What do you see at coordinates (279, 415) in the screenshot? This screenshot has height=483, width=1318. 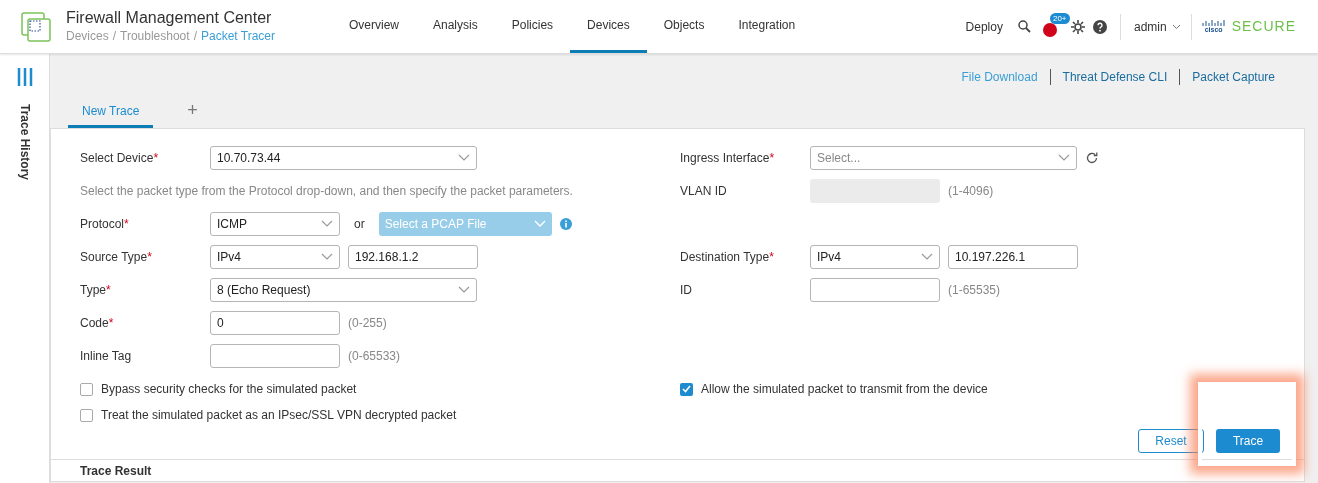 I see `checkbox-label: Treat the simulated packet as an IPsec/SSL VPN decrypted packet` at bounding box center [279, 415].